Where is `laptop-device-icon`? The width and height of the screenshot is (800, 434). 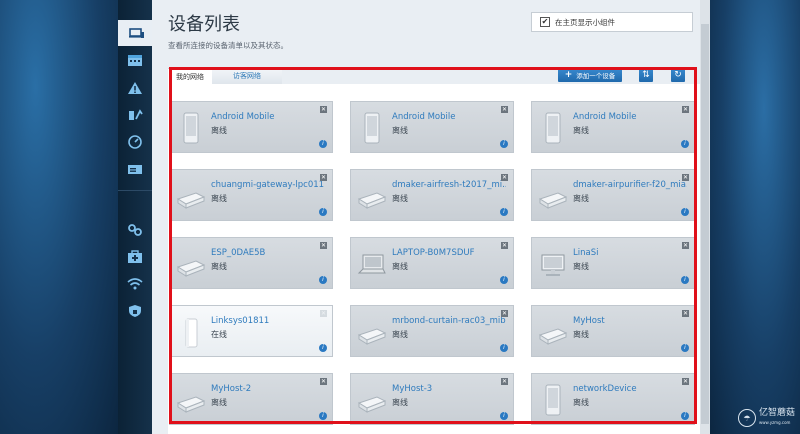
laptop-device-icon is located at coordinates (372, 264).